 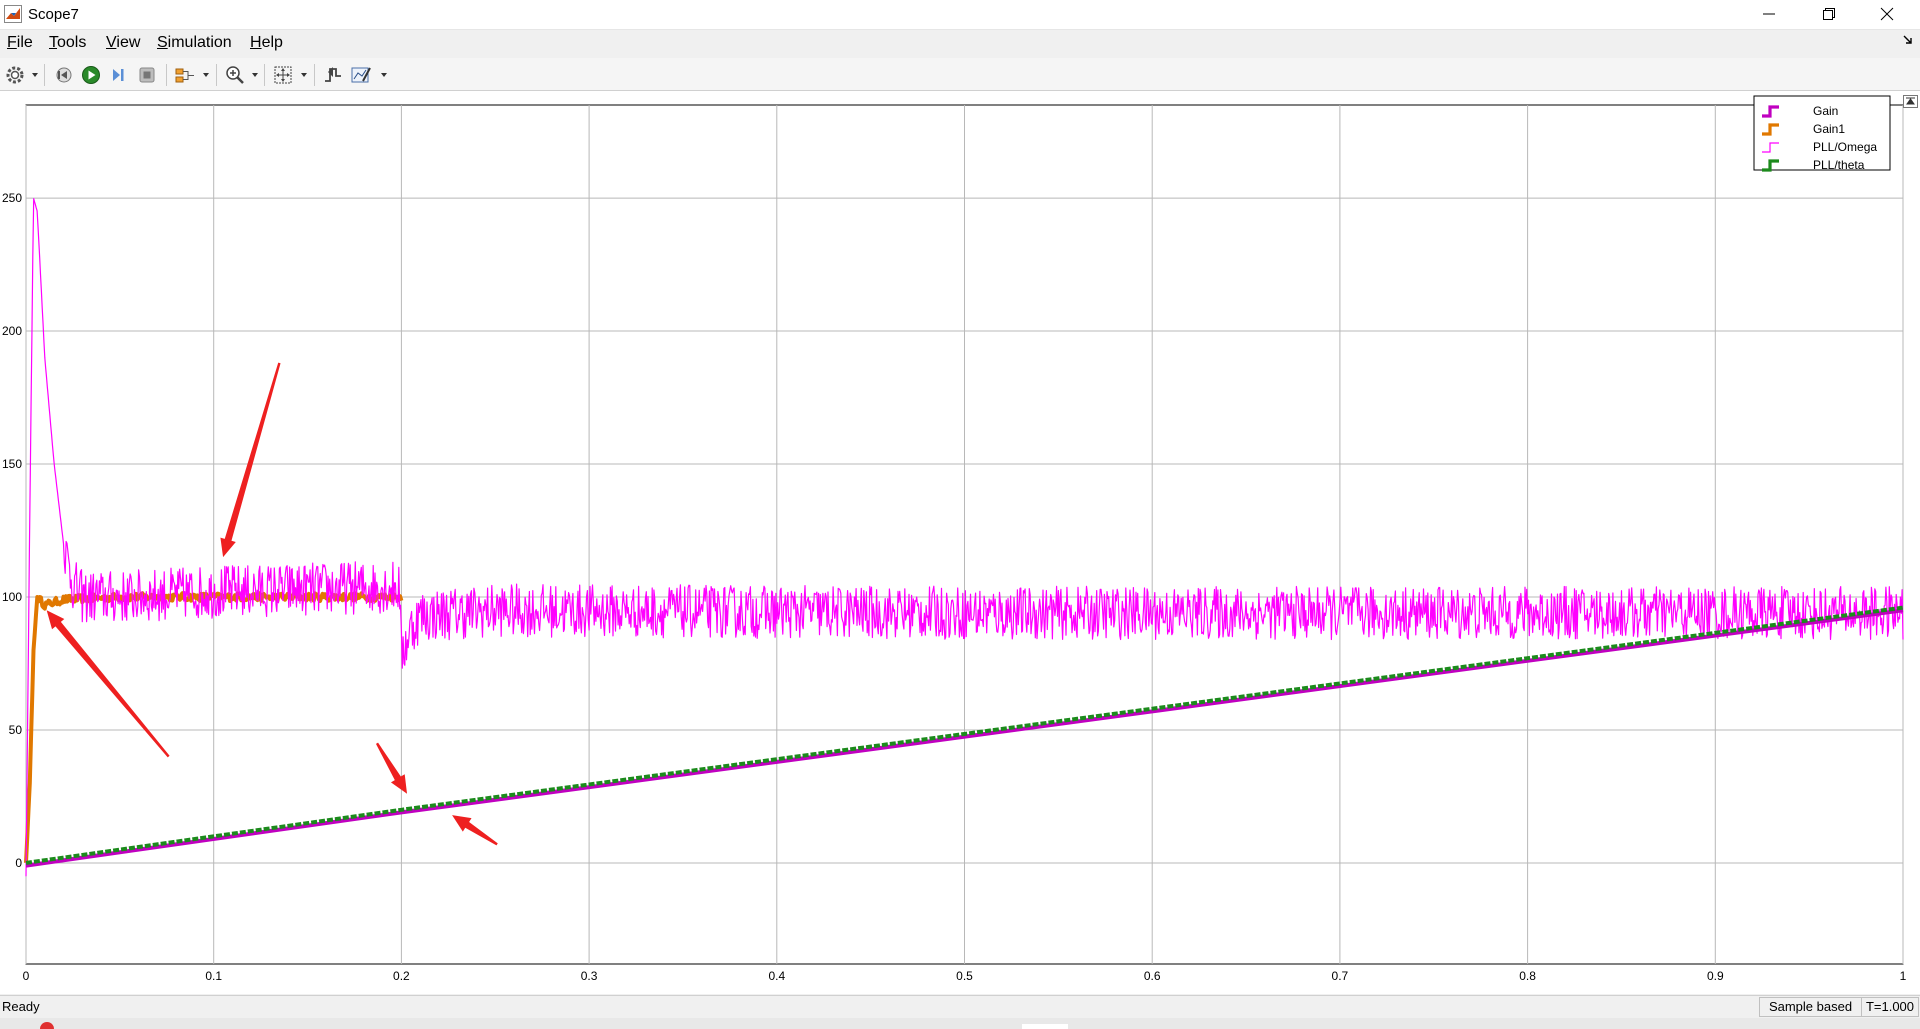 What do you see at coordinates (12, 331) in the screenshot?
I see `y-tick-label: 200` at bounding box center [12, 331].